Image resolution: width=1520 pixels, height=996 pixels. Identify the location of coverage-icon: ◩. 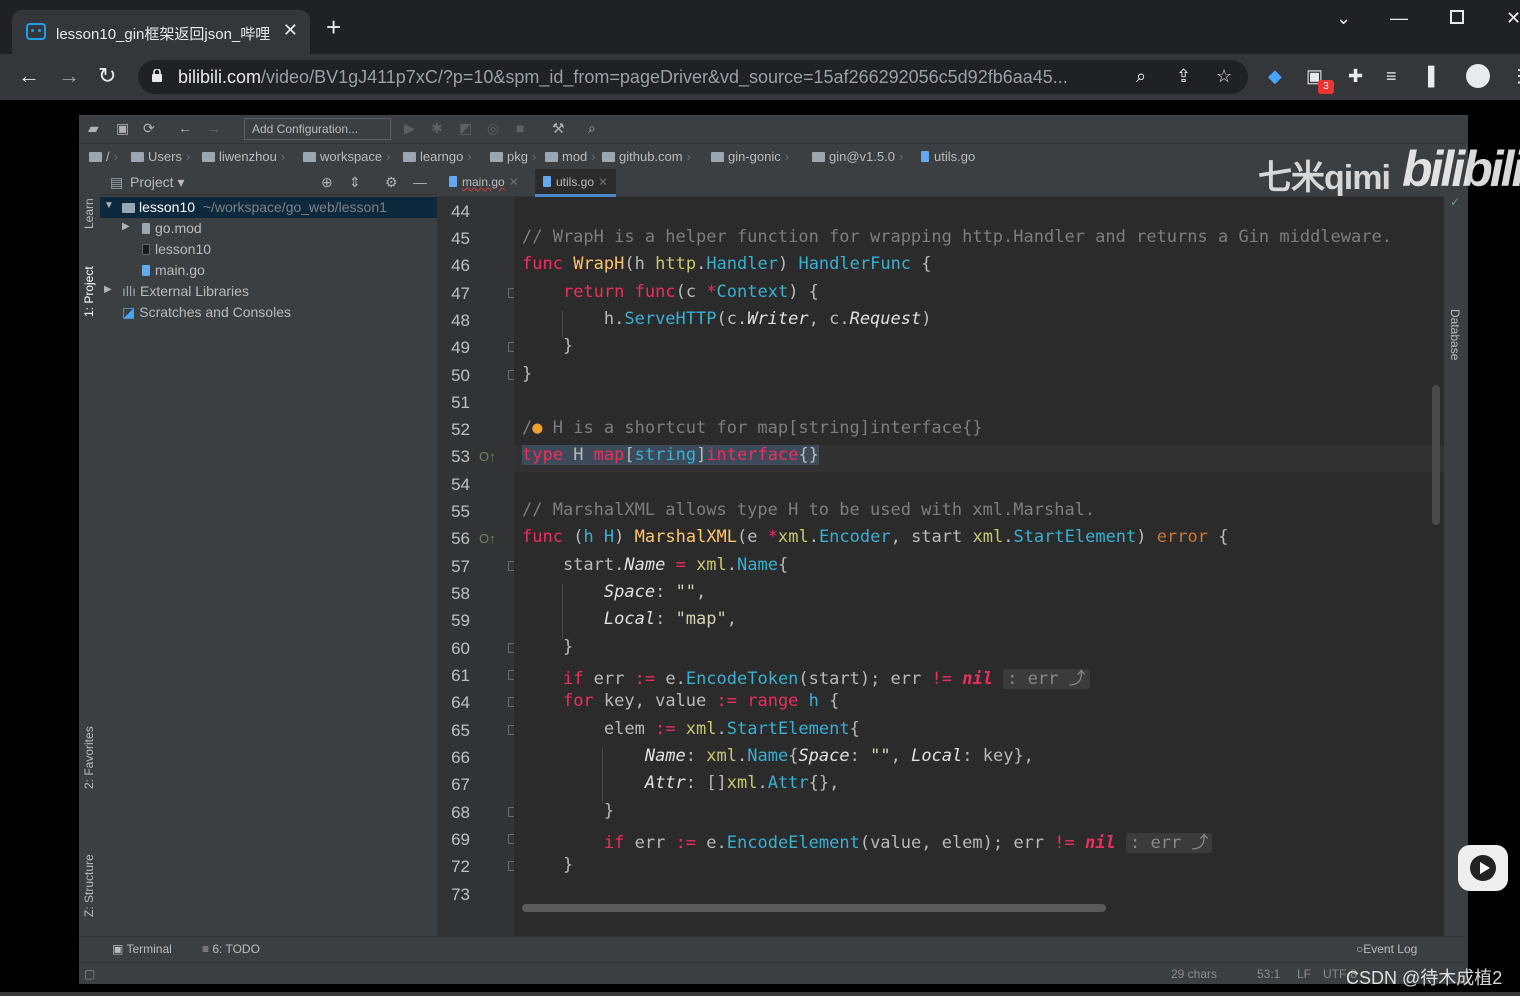
(465, 128).